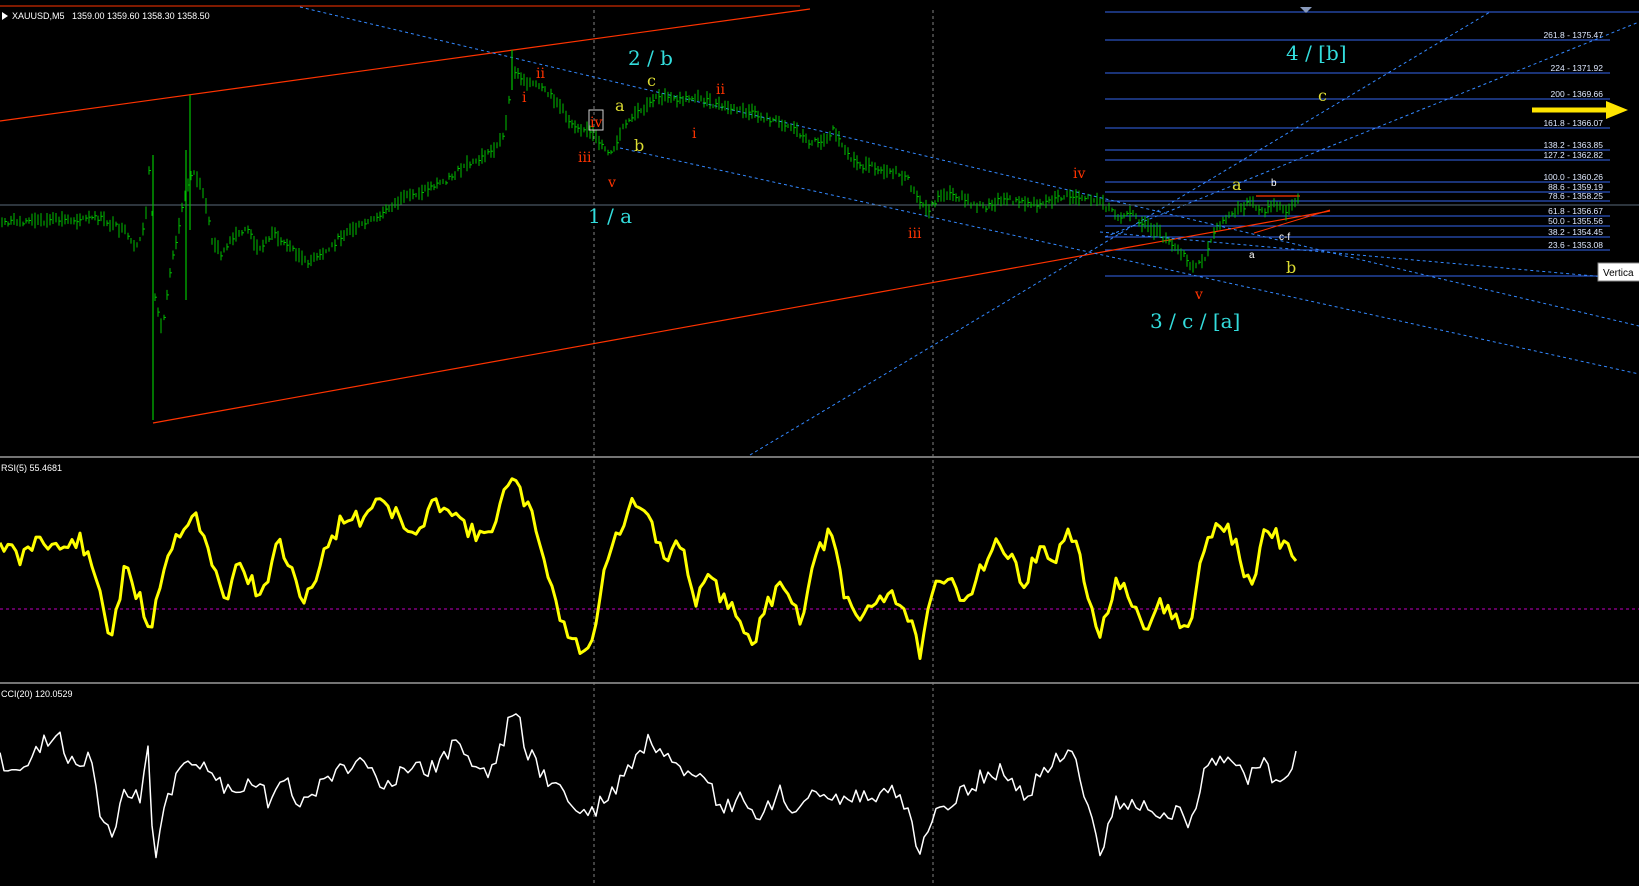 The width and height of the screenshot is (1639, 886). I want to click on wave-red-v-2: v, so click(1198, 295).